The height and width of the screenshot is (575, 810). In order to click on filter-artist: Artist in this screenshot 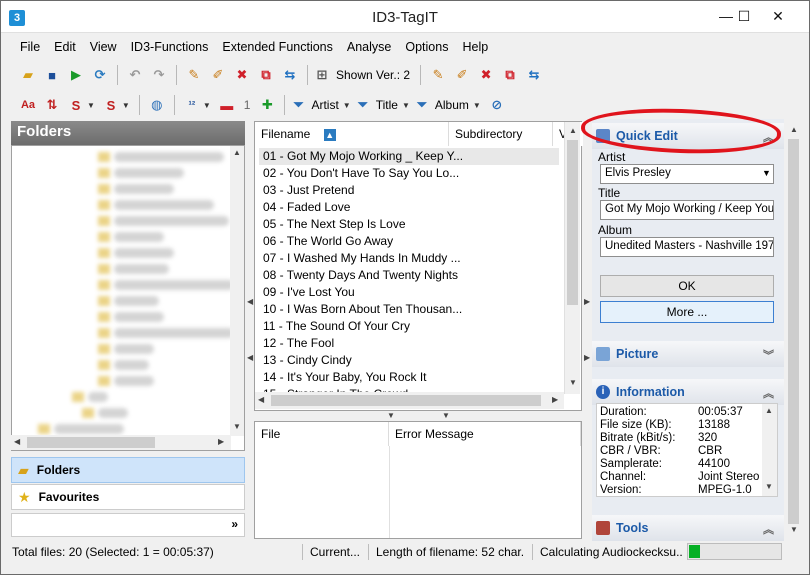, I will do `click(324, 105)`.